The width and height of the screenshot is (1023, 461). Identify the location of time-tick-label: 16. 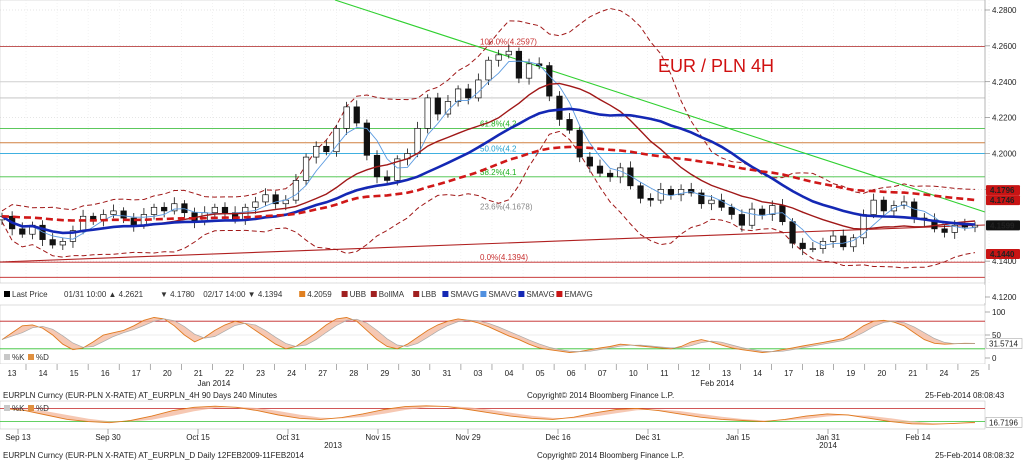
(105, 373).